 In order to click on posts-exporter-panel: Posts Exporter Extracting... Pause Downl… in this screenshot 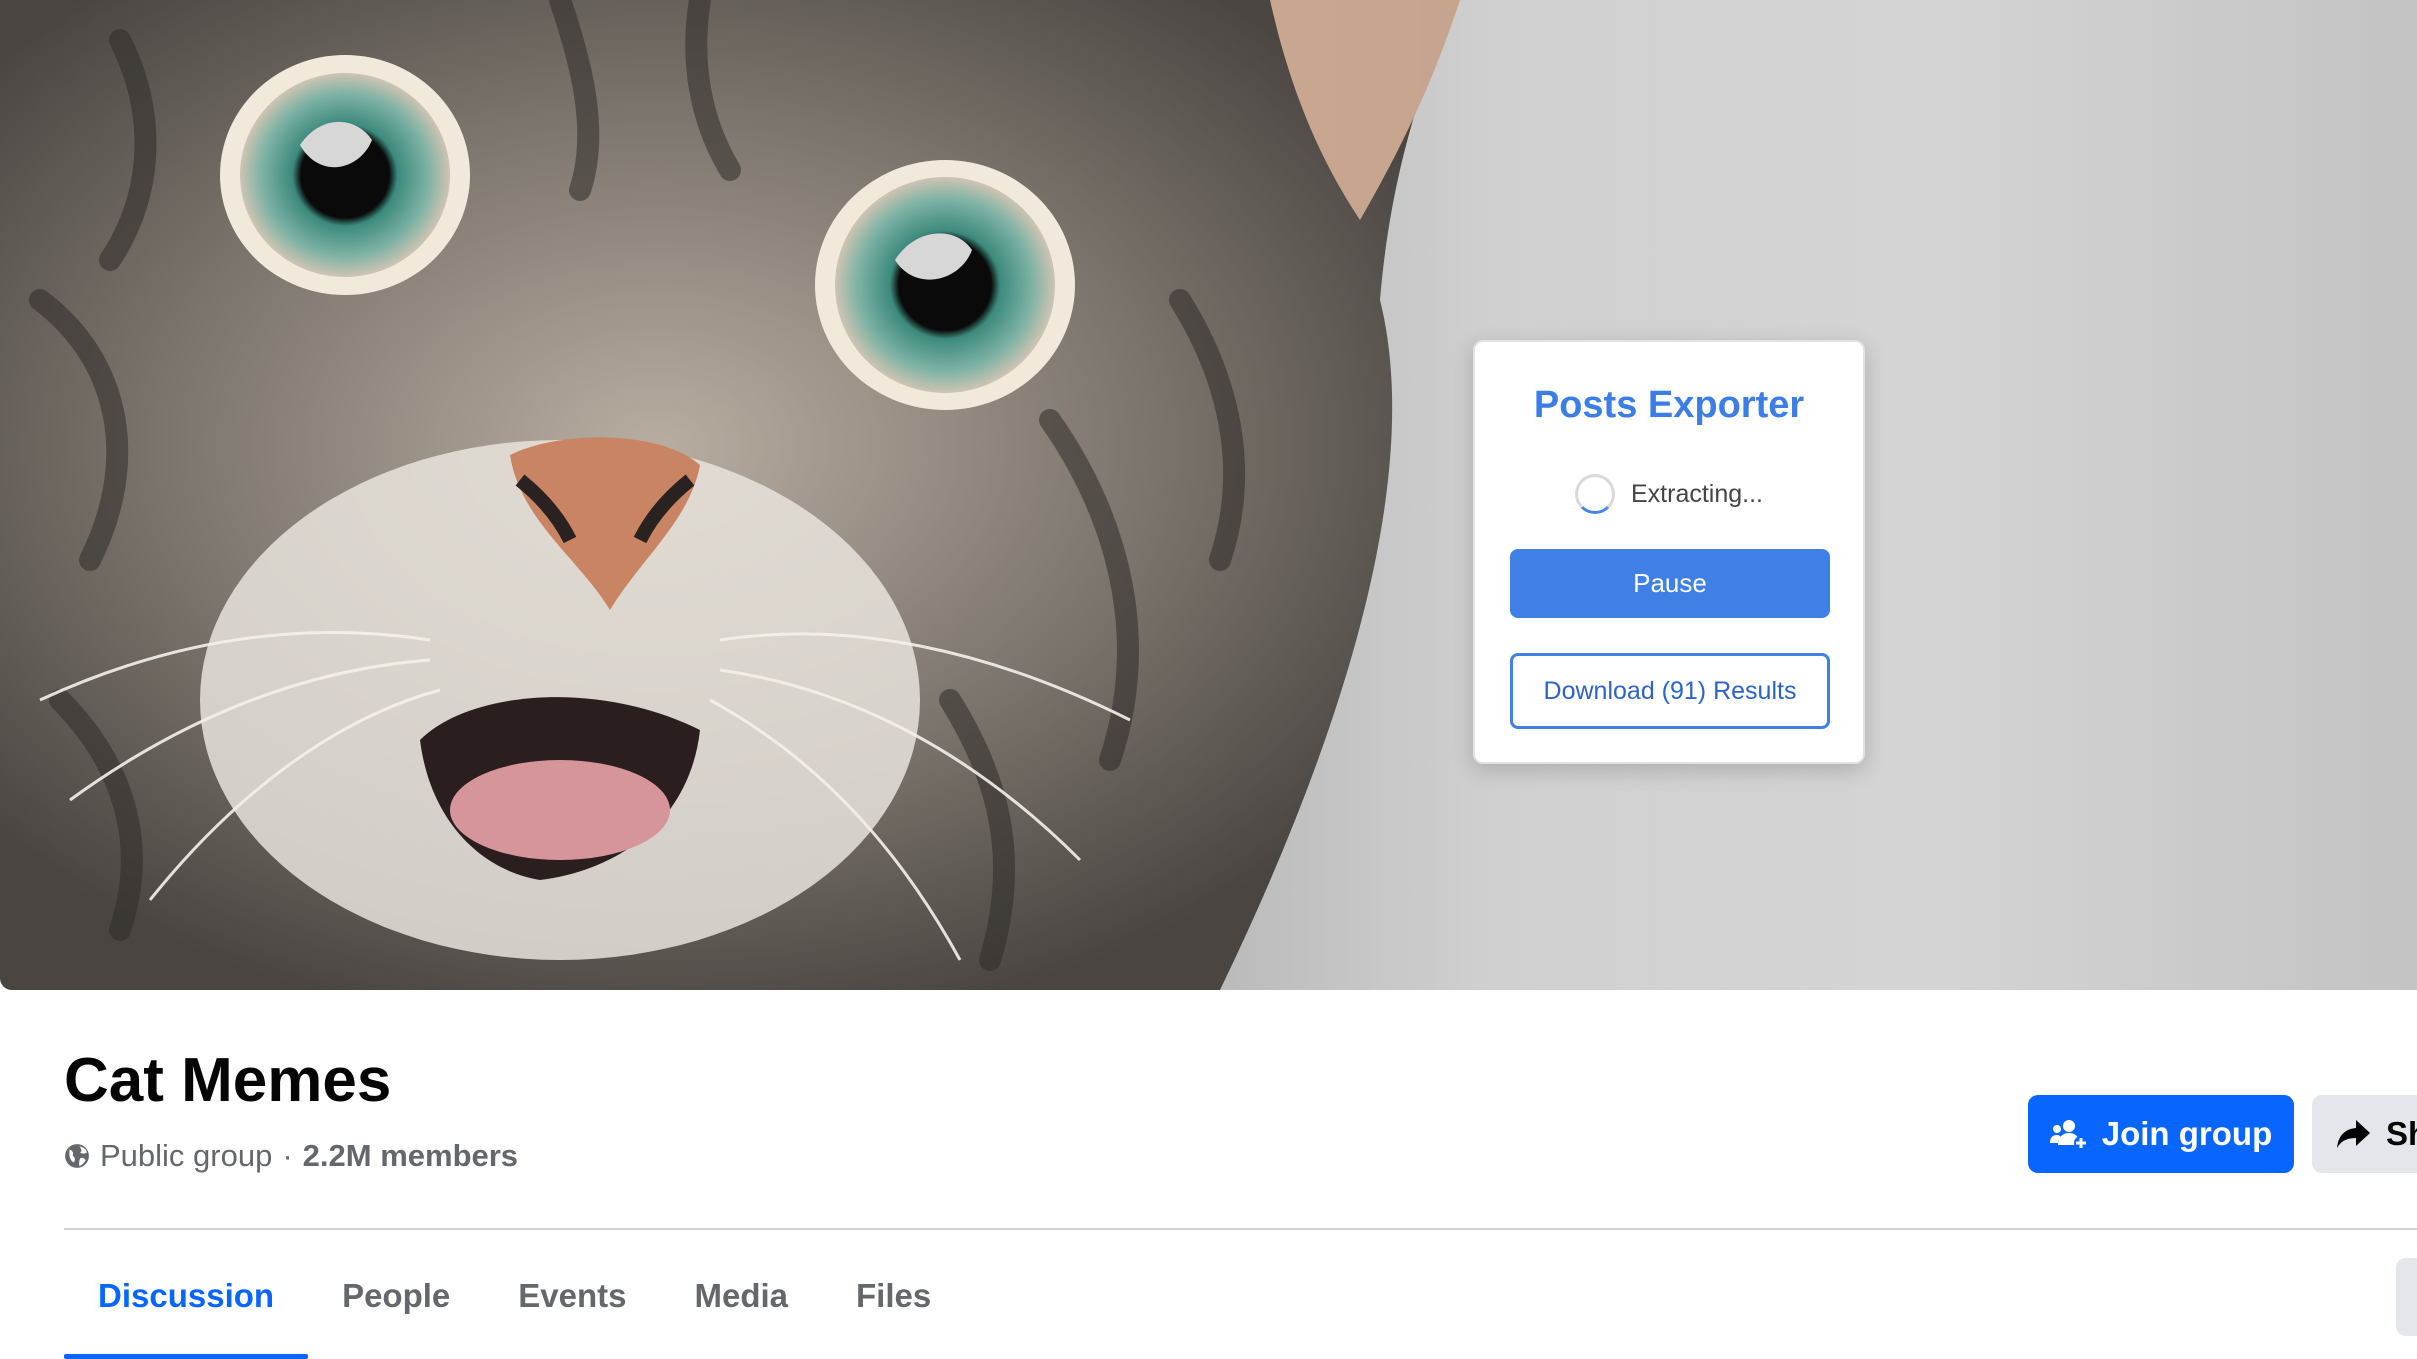, I will do `click(1669, 552)`.